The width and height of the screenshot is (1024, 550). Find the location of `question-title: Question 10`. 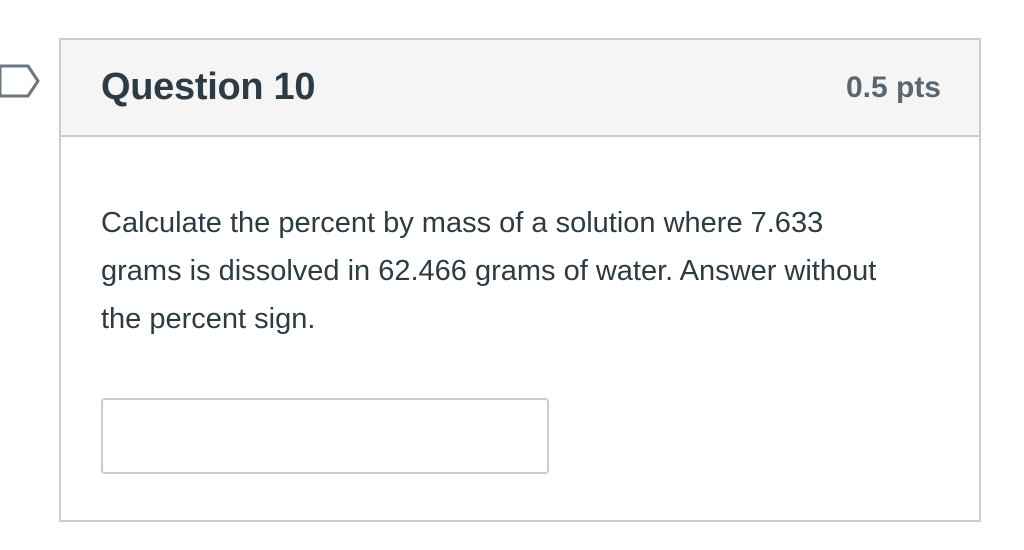

question-title: Question 10 is located at coordinates (208, 87).